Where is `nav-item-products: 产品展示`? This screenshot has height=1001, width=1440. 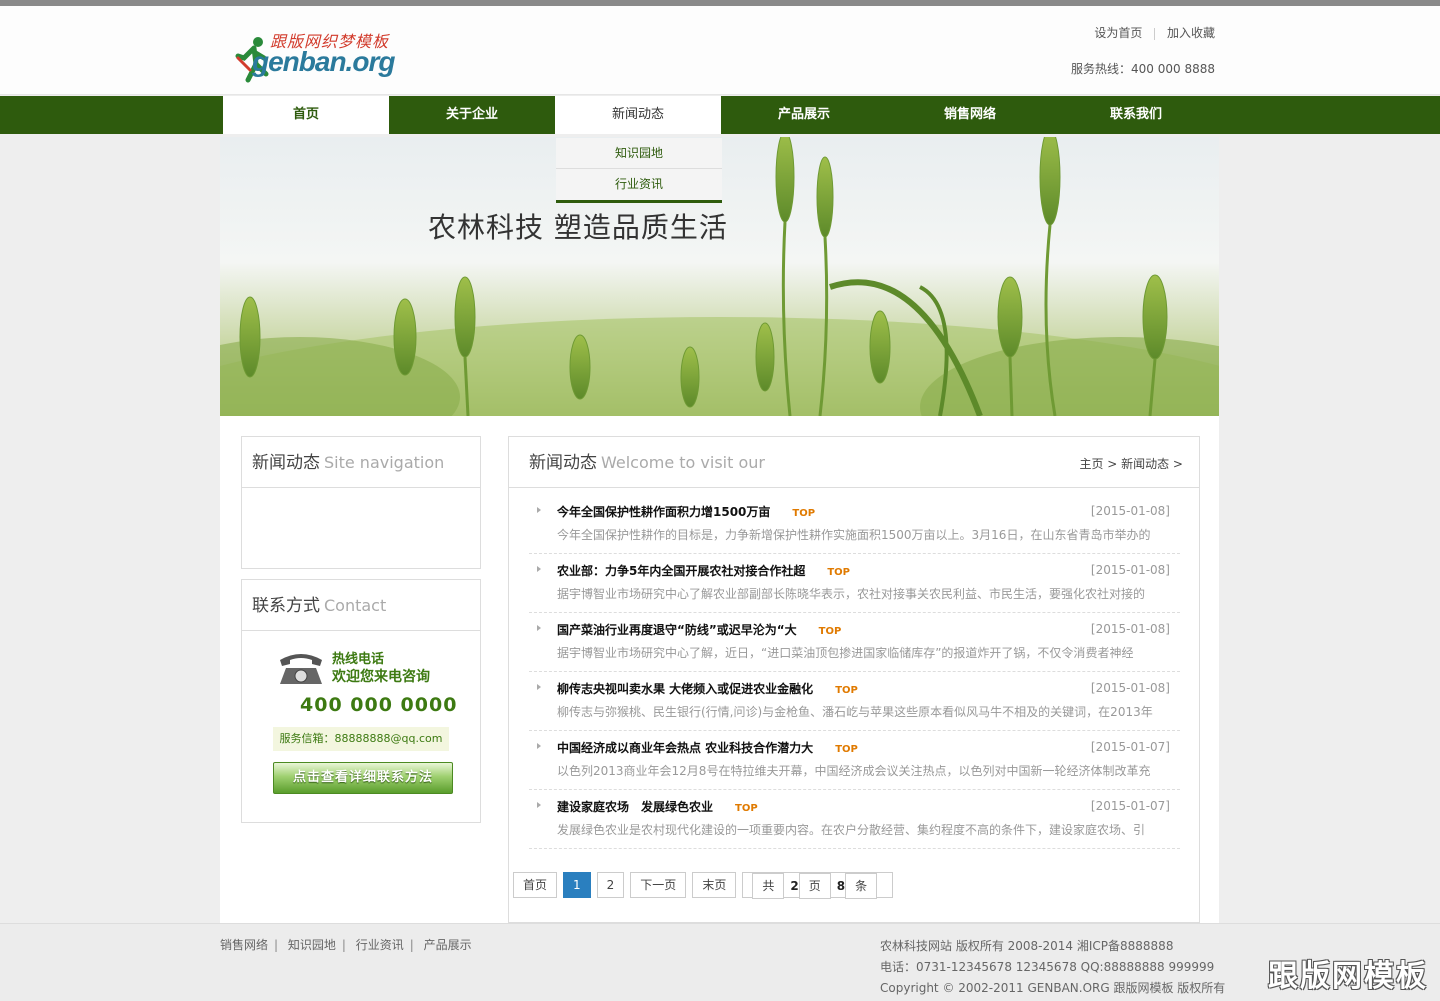 nav-item-products: 产品展示 is located at coordinates (804, 115).